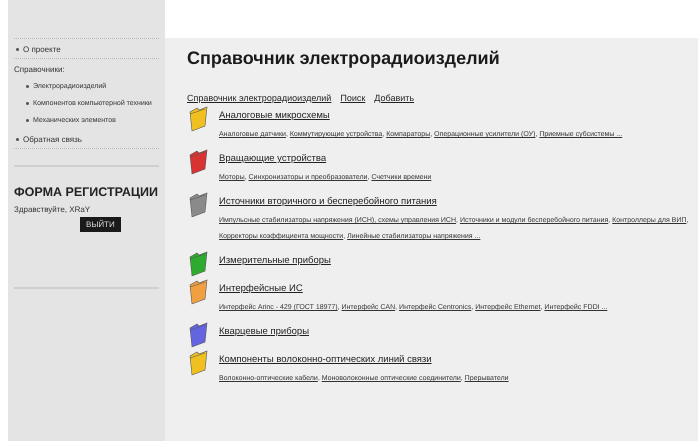 The image size is (698, 441). What do you see at coordinates (100, 224) in the screenshot?
I see `logout-button: ВЫЙТИ` at bounding box center [100, 224].